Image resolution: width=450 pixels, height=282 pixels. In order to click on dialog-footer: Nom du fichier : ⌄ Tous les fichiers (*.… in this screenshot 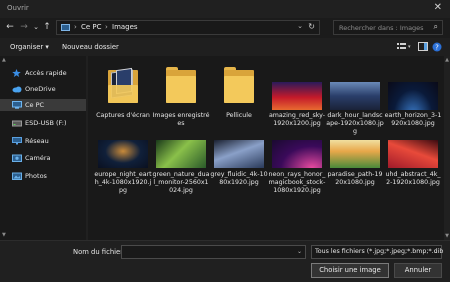, I will do `click(225, 261)`.